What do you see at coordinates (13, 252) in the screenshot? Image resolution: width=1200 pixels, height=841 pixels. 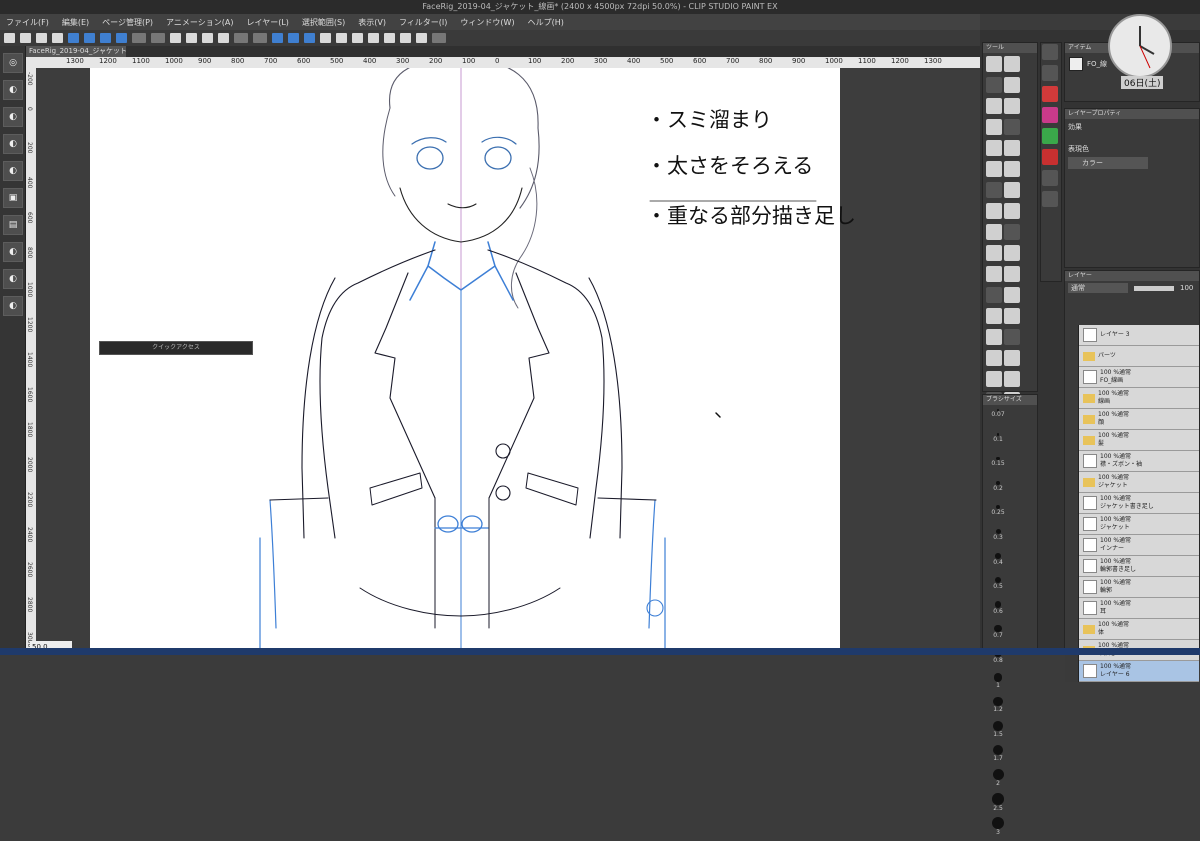 I see `tool-icon-7: ◐` at bounding box center [13, 252].